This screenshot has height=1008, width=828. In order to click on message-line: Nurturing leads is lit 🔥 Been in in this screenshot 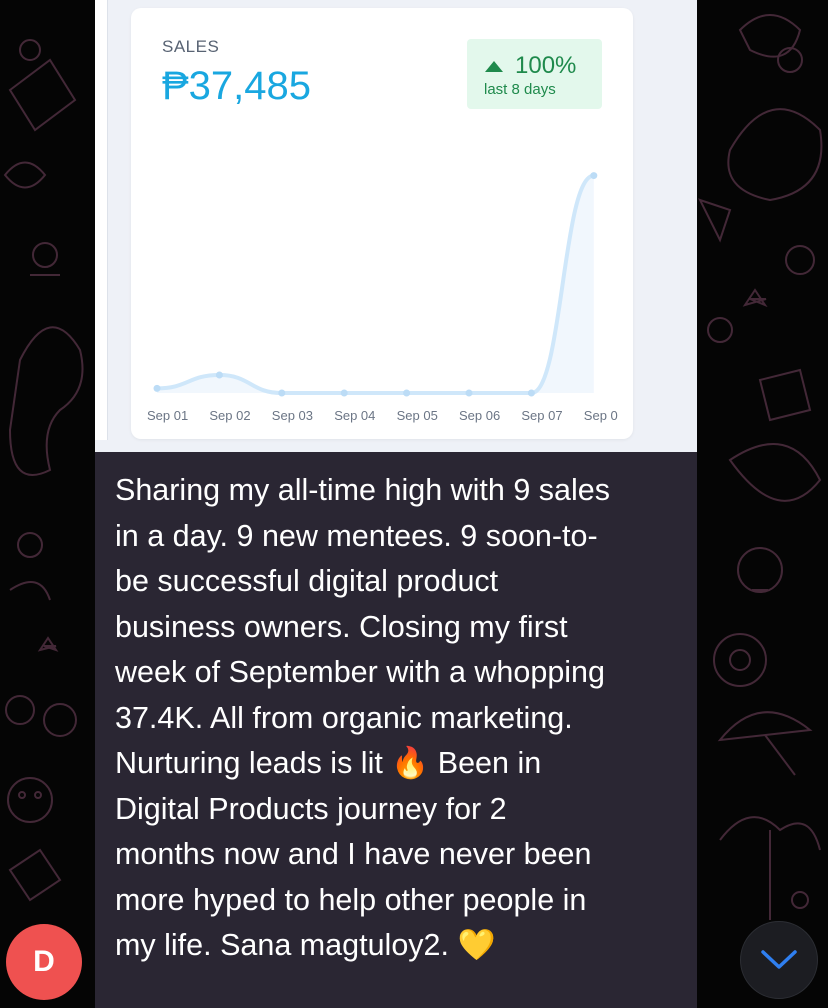, I will do `click(328, 763)`.